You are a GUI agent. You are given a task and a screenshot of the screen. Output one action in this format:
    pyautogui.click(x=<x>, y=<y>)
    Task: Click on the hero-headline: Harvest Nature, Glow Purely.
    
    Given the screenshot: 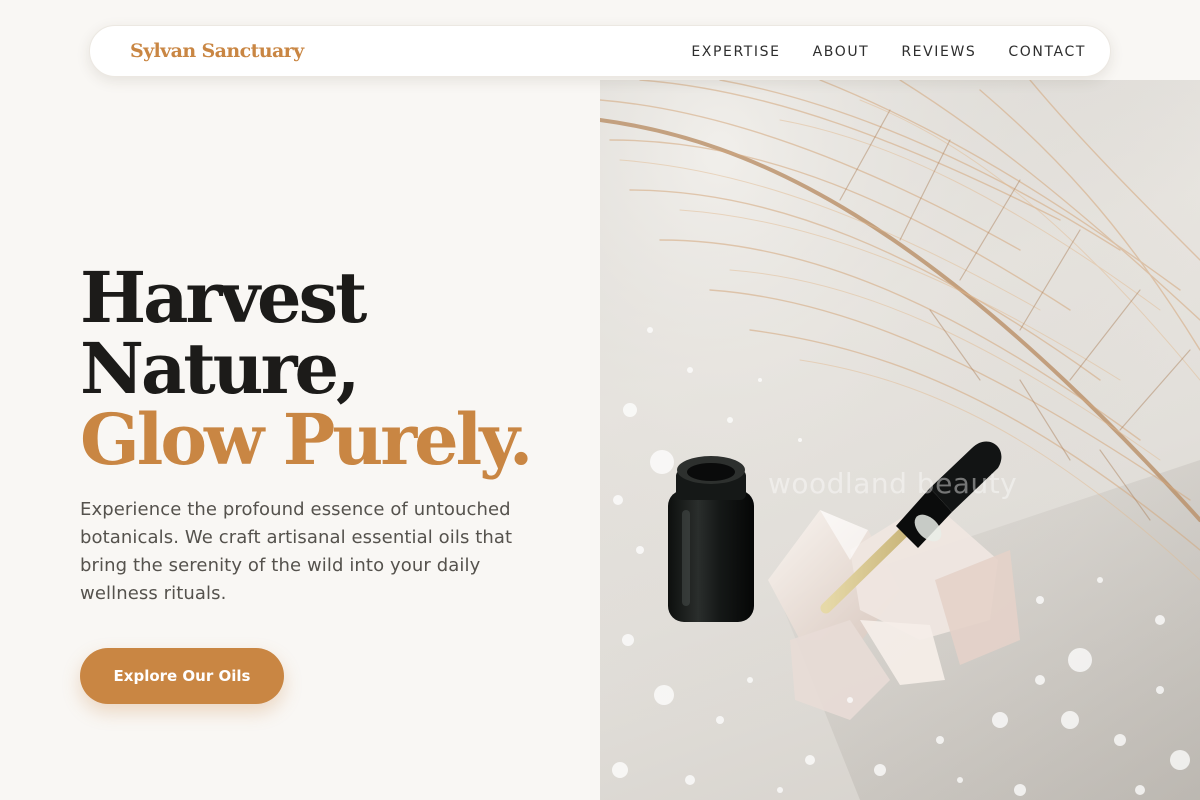 What is the action you would take?
    pyautogui.click(x=306, y=368)
    